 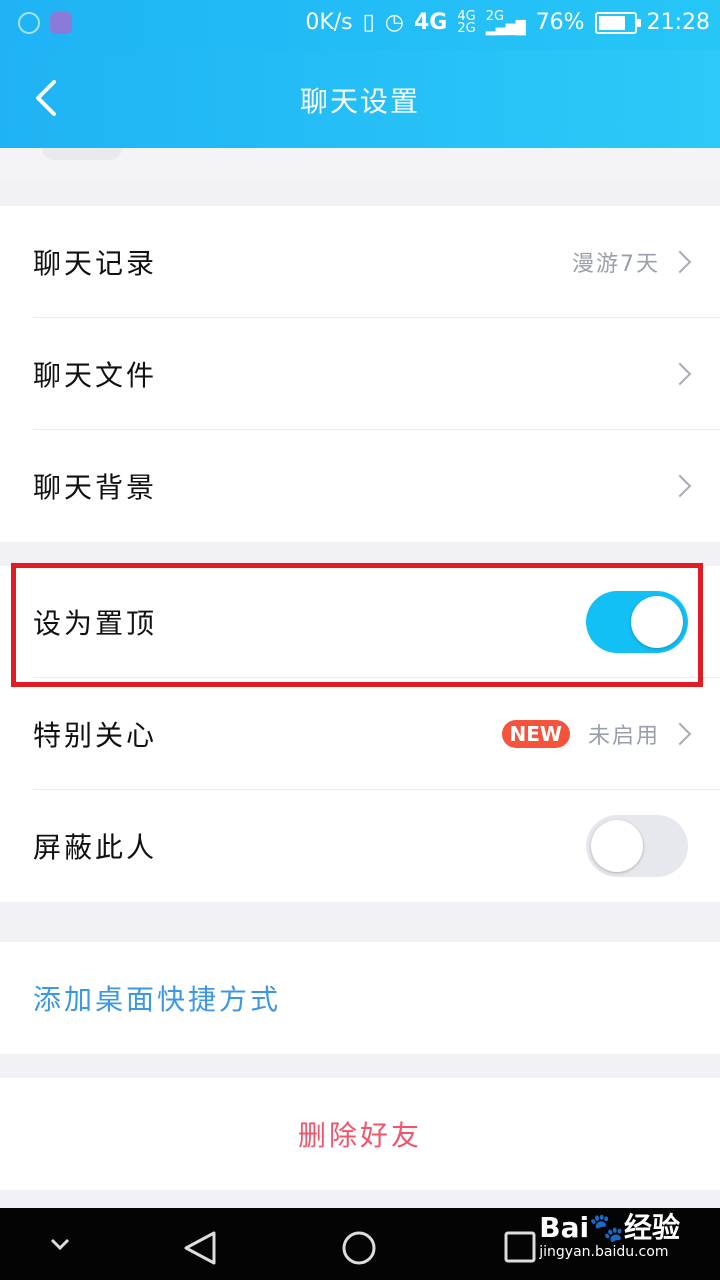 What do you see at coordinates (560, 22) in the screenshot?
I see `battery-percent: 76%` at bounding box center [560, 22].